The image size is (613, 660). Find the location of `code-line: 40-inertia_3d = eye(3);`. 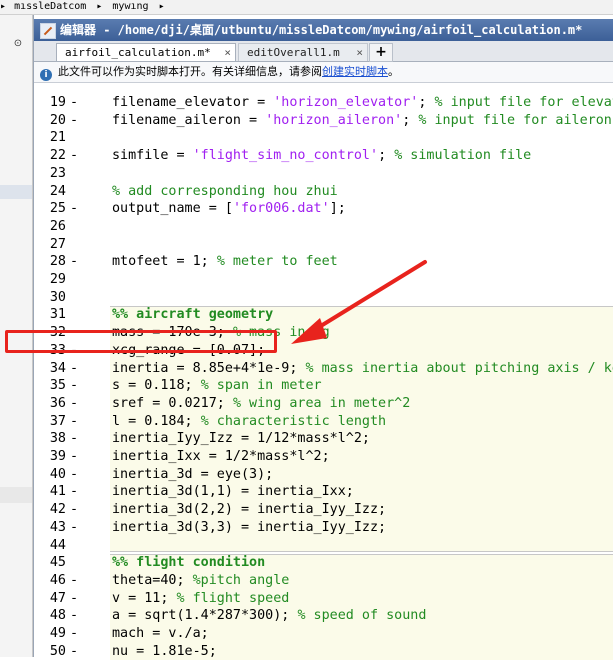

code-line: 40-inertia_3d = eye(3); is located at coordinates (323, 475).